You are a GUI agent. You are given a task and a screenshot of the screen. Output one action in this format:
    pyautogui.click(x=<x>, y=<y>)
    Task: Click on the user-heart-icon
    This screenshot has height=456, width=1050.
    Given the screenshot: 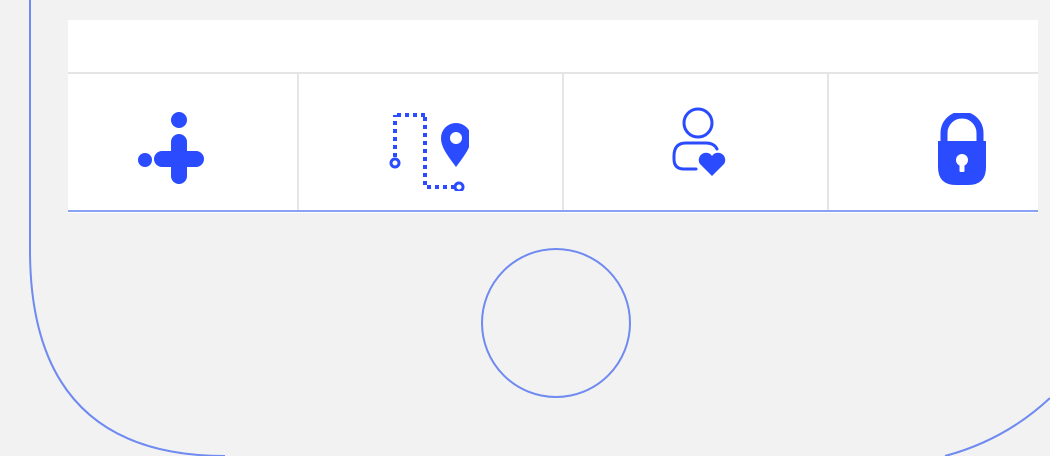 What is the action you would take?
    pyautogui.click(x=698, y=141)
    